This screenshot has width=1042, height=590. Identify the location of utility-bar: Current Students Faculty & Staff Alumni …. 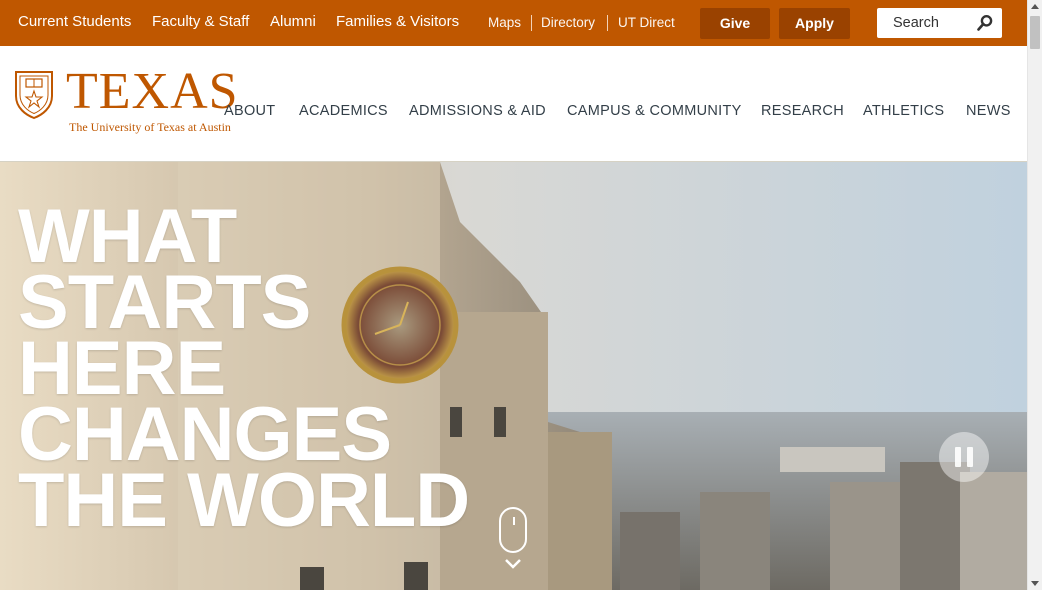
(513, 23).